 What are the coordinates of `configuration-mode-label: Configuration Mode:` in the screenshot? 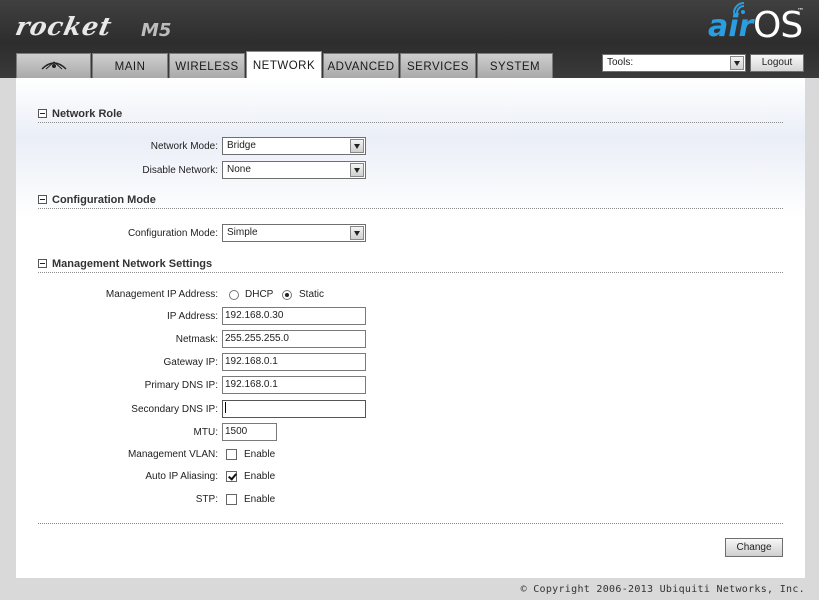 It's located at (172, 233).